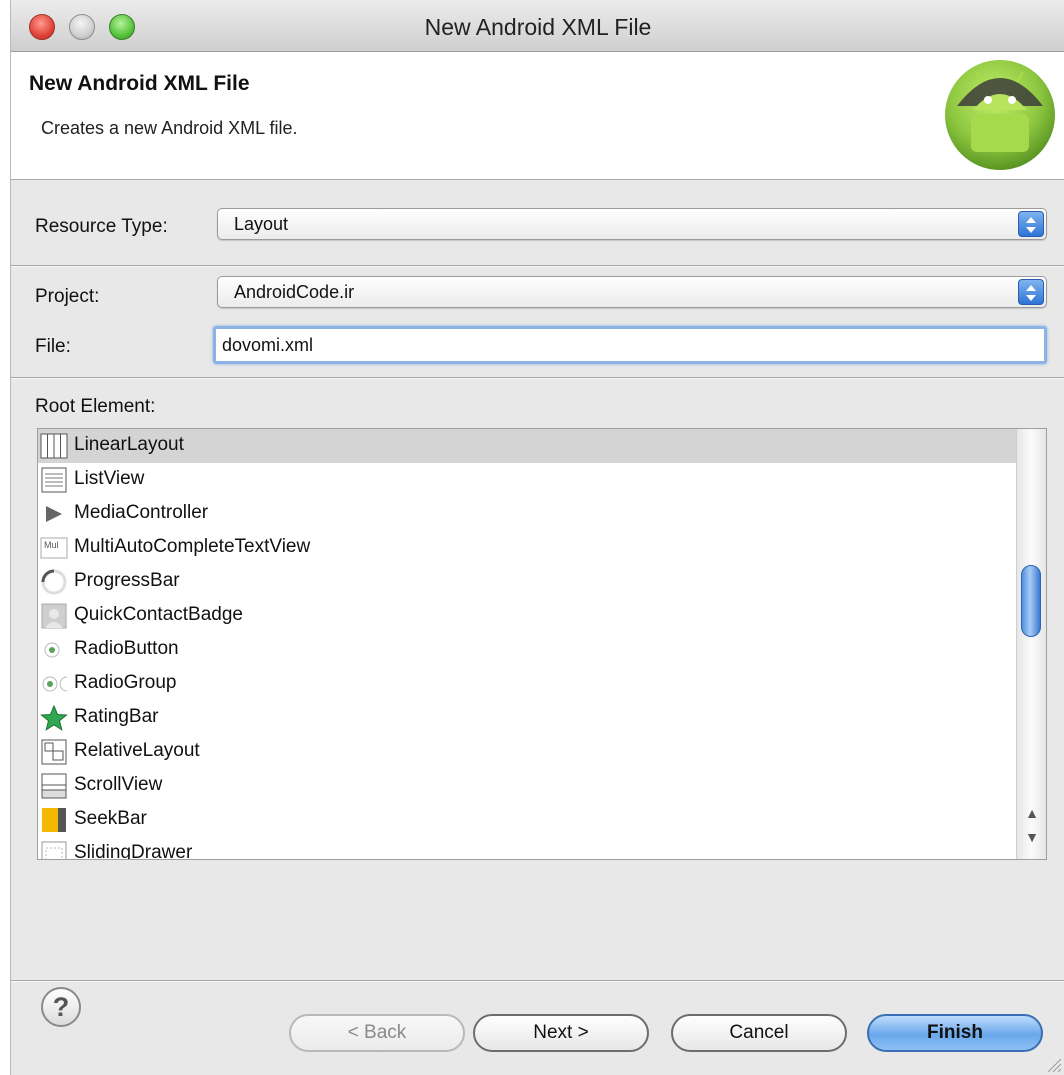 This screenshot has width=1064, height=1075. What do you see at coordinates (527, 616) in the screenshot?
I see `list-item-quickcontactbadge: QuickContactBadge` at bounding box center [527, 616].